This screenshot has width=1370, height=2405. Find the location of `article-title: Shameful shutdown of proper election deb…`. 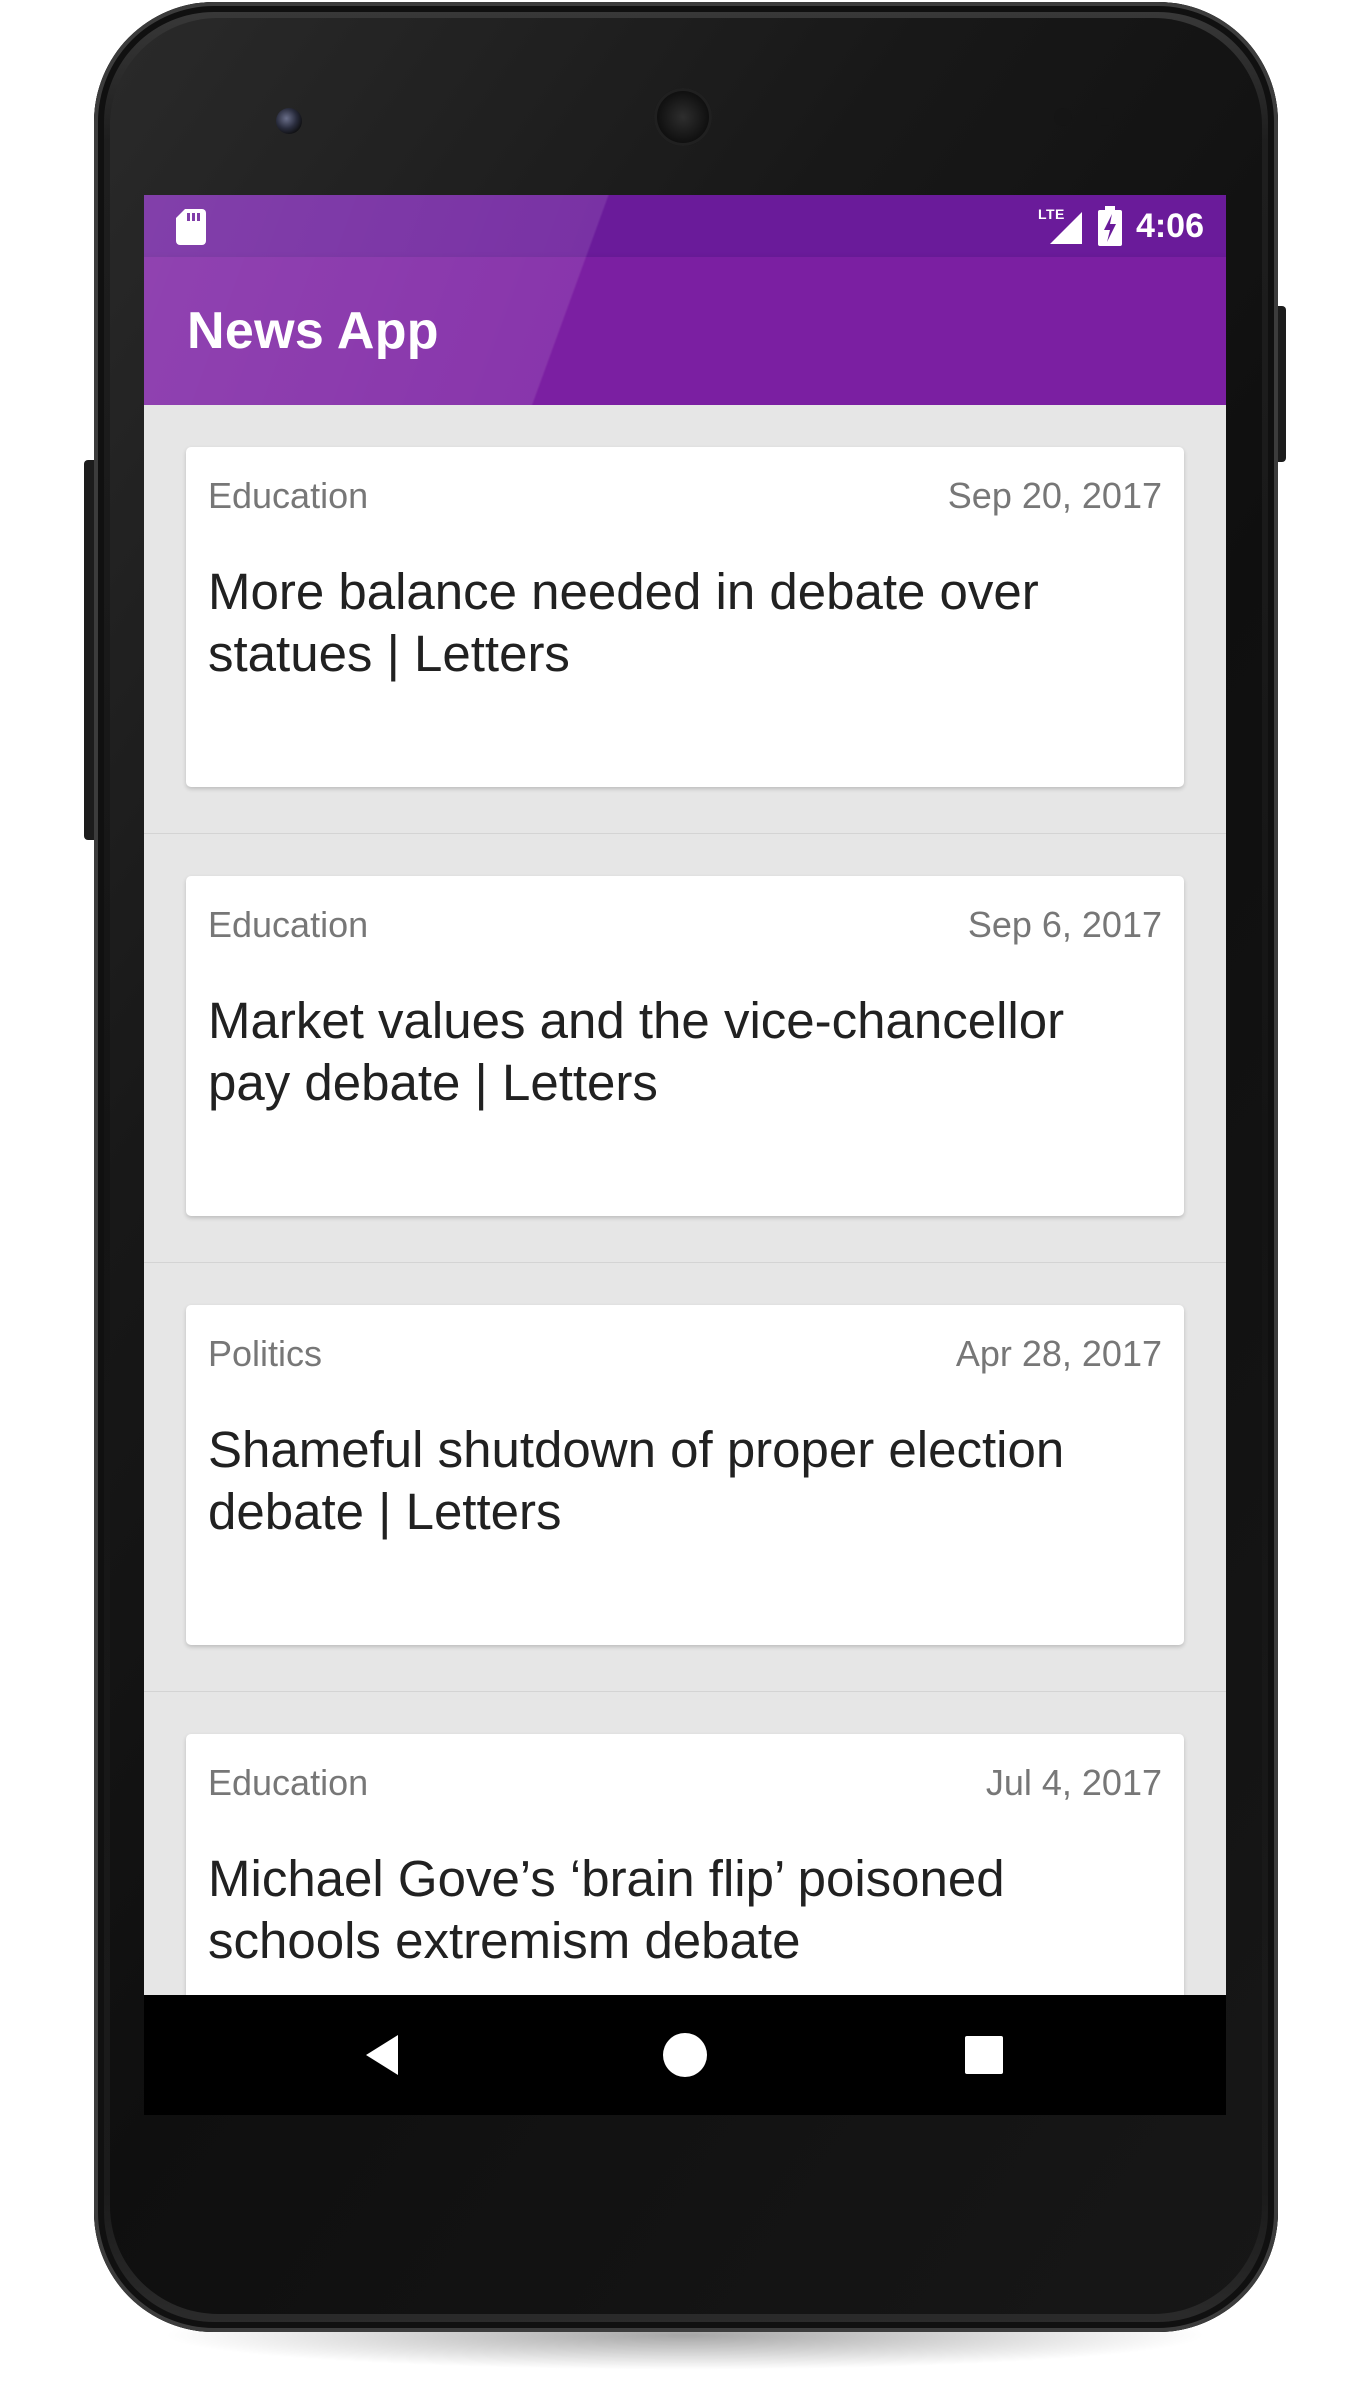

article-title: Shameful shutdown of proper election deb… is located at coordinates (636, 1480).